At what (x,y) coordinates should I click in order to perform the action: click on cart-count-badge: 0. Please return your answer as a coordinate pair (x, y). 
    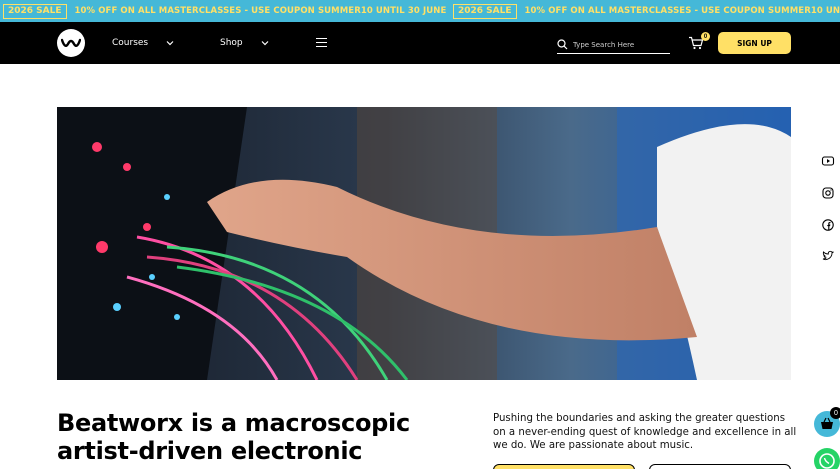
    Looking at the image, I should click on (705, 36).